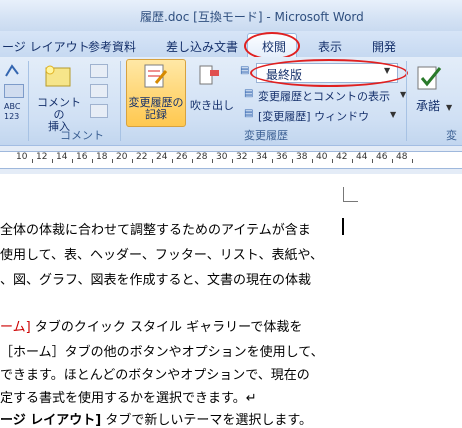  I want to click on balloons-icon, so click(209, 76).